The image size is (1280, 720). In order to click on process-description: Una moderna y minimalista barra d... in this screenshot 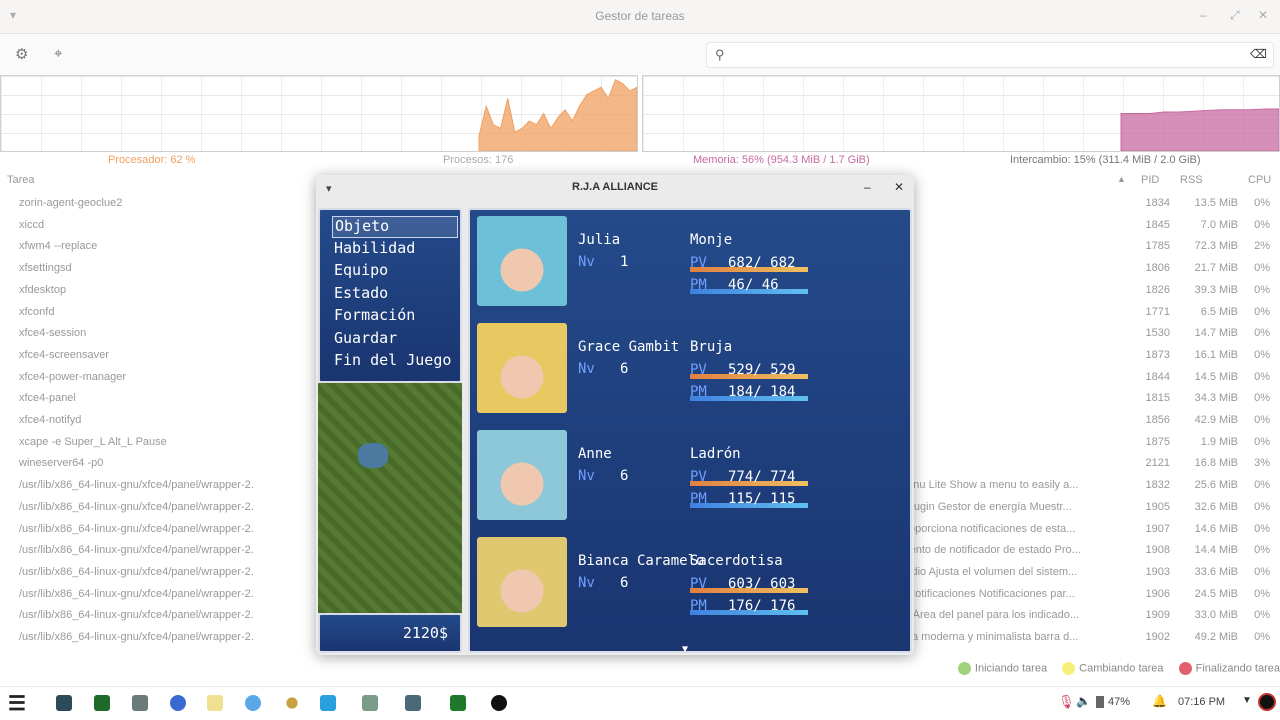, I will do `click(988, 637)`.